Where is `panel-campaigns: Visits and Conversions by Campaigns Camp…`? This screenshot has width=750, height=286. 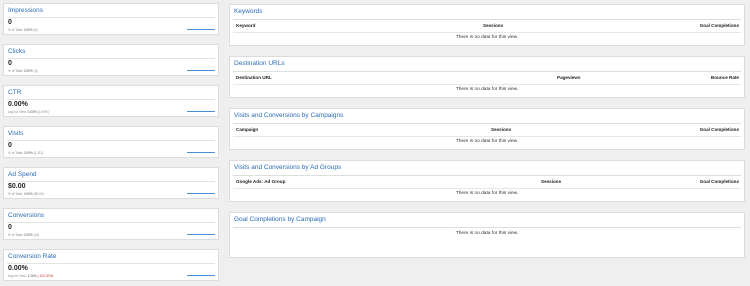
panel-campaigns: Visits and Conversions by Campaigns Camp… is located at coordinates (487, 129).